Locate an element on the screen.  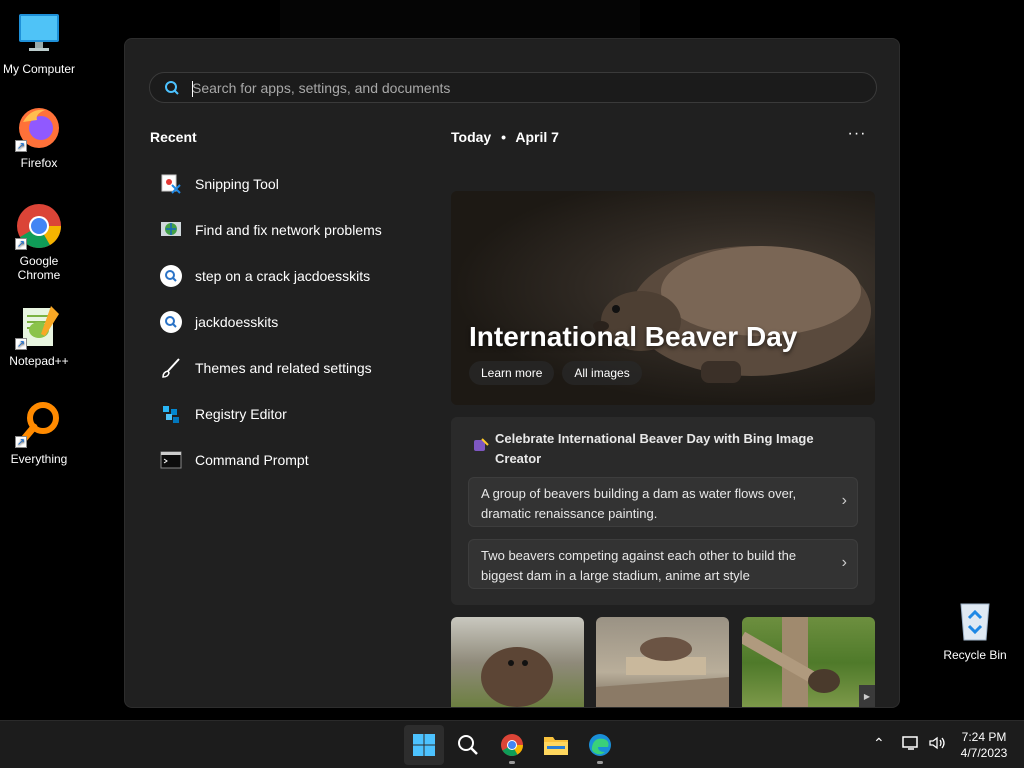
snipping-tool-icon is located at coordinates (171, 184).